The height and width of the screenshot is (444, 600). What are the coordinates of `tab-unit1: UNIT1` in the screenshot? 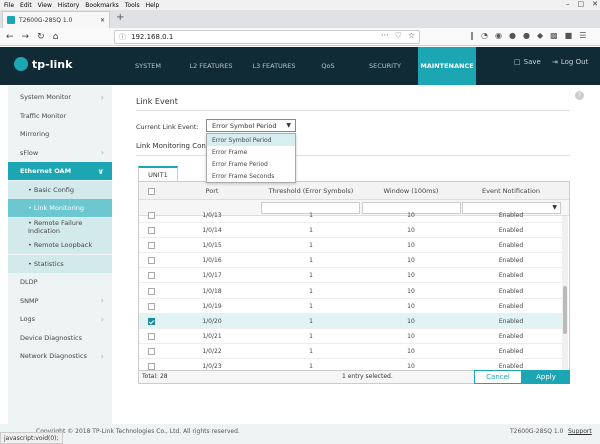 It's located at (158, 174).